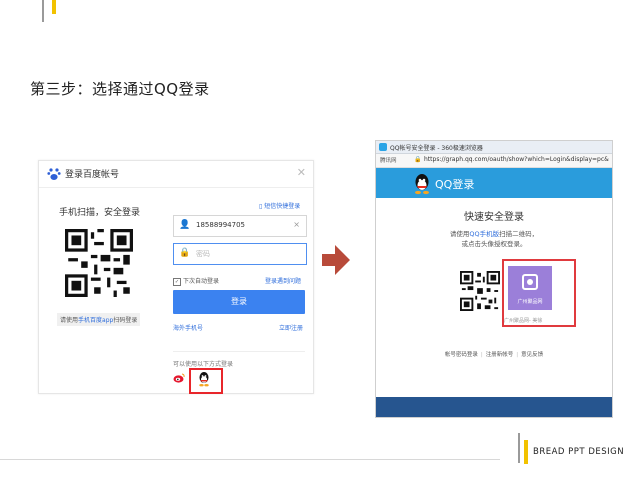 The width and height of the screenshot is (640, 477). What do you see at coordinates (99, 263) in the screenshot?
I see `qr-code` at bounding box center [99, 263].